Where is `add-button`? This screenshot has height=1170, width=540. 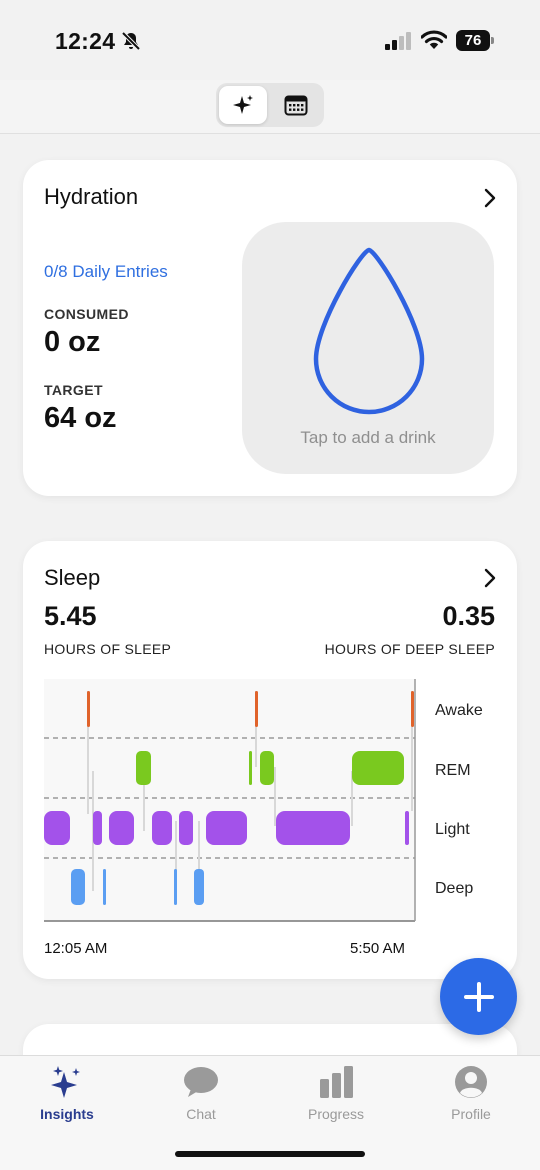 add-button is located at coordinates (478, 996).